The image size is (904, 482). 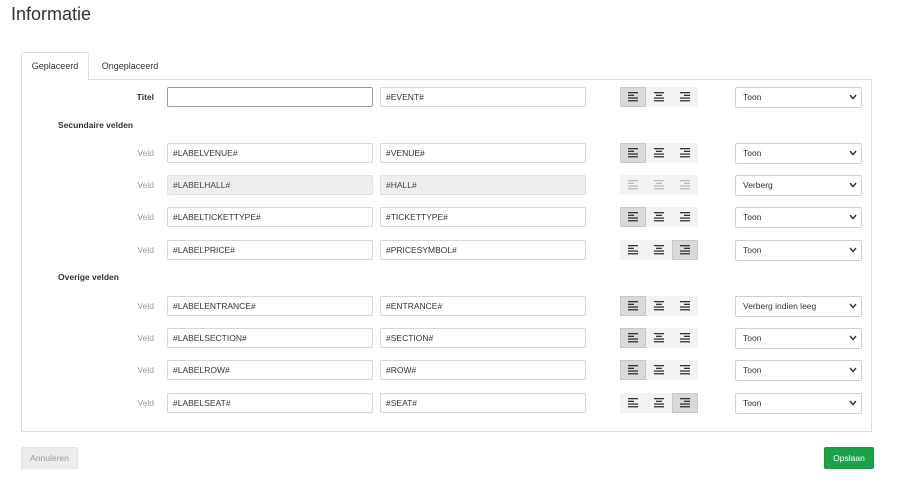 I want to click on page-title: Informatie, so click(x=51, y=14).